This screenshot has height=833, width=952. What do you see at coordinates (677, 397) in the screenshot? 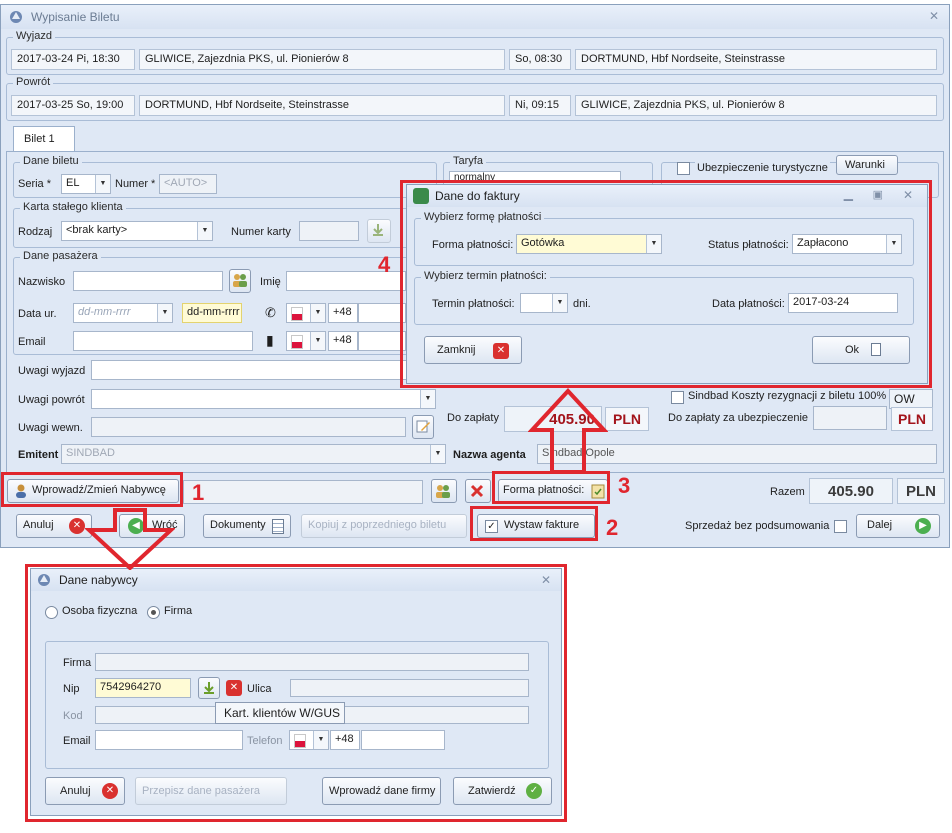
I see `sindbad-checkbox` at bounding box center [677, 397].